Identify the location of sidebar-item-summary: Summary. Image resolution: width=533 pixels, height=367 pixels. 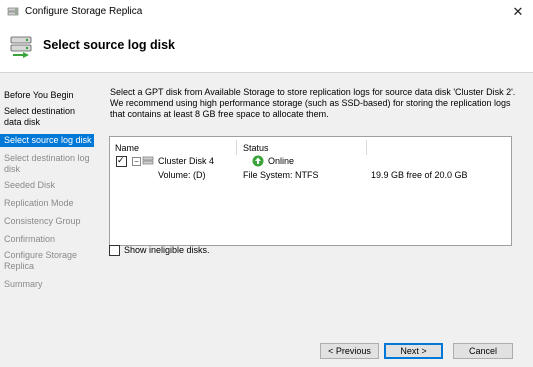
(23, 284).